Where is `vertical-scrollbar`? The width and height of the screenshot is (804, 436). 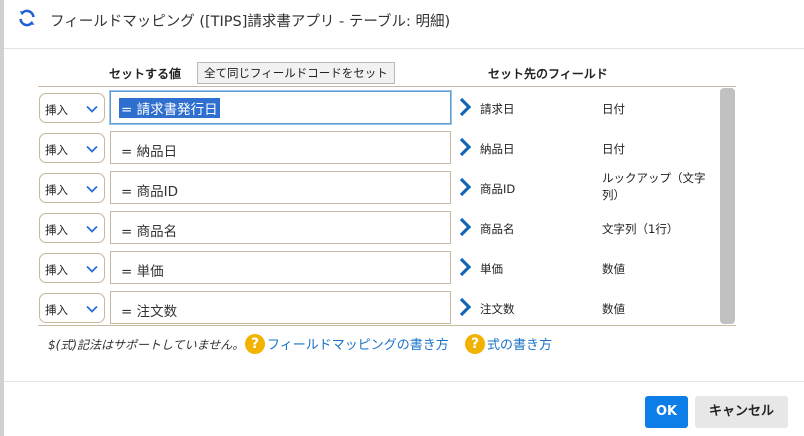 vertical-scrollbar is located at coordinates (727, 206).